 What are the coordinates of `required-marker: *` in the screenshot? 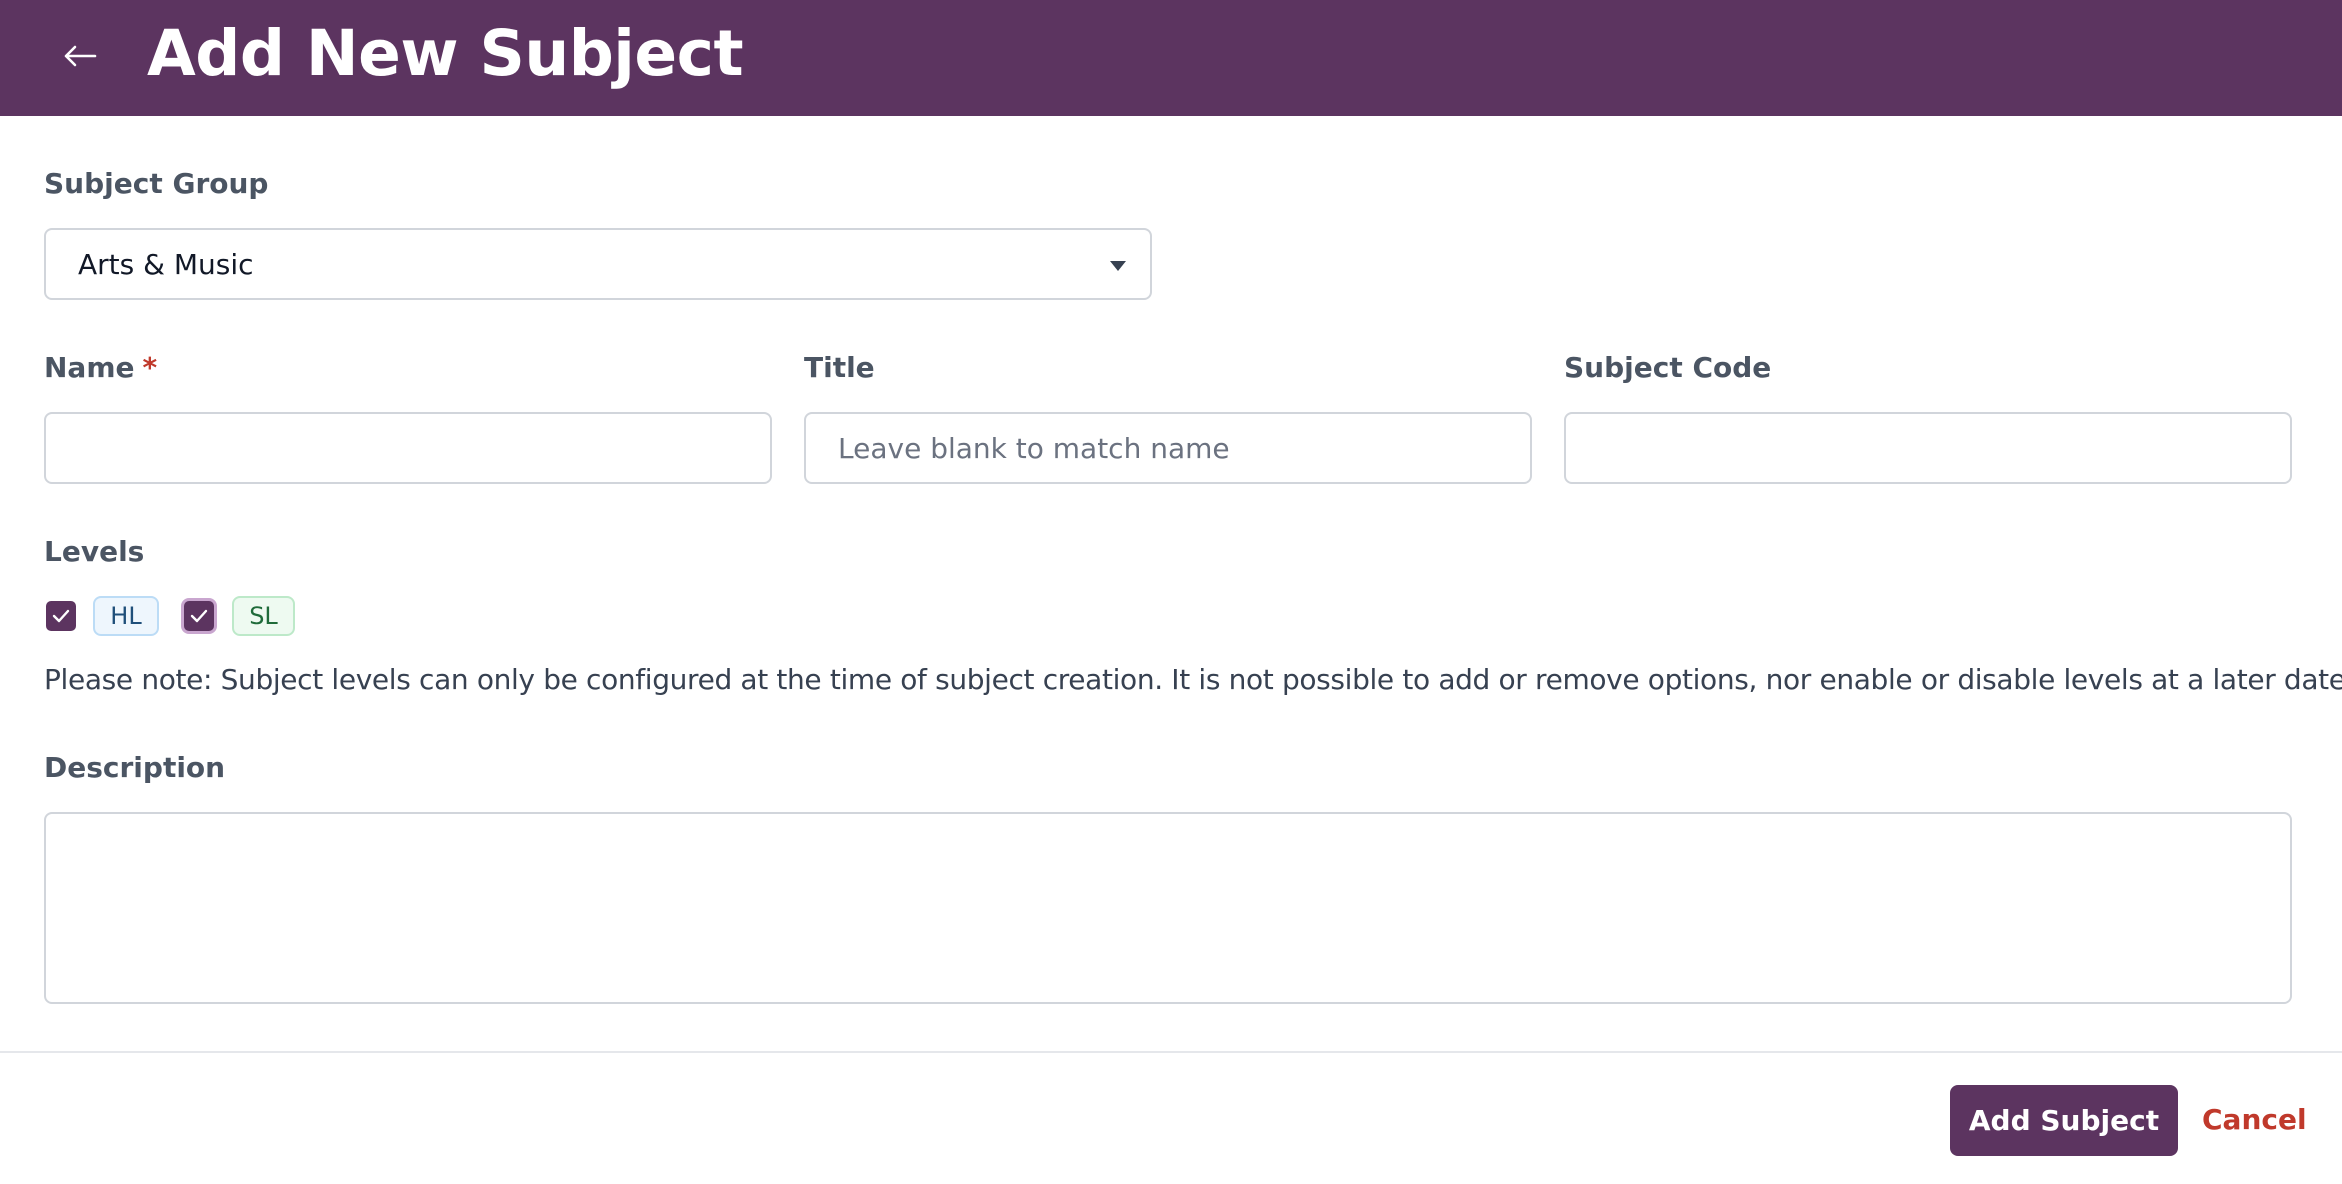 It's located at (150, 367).